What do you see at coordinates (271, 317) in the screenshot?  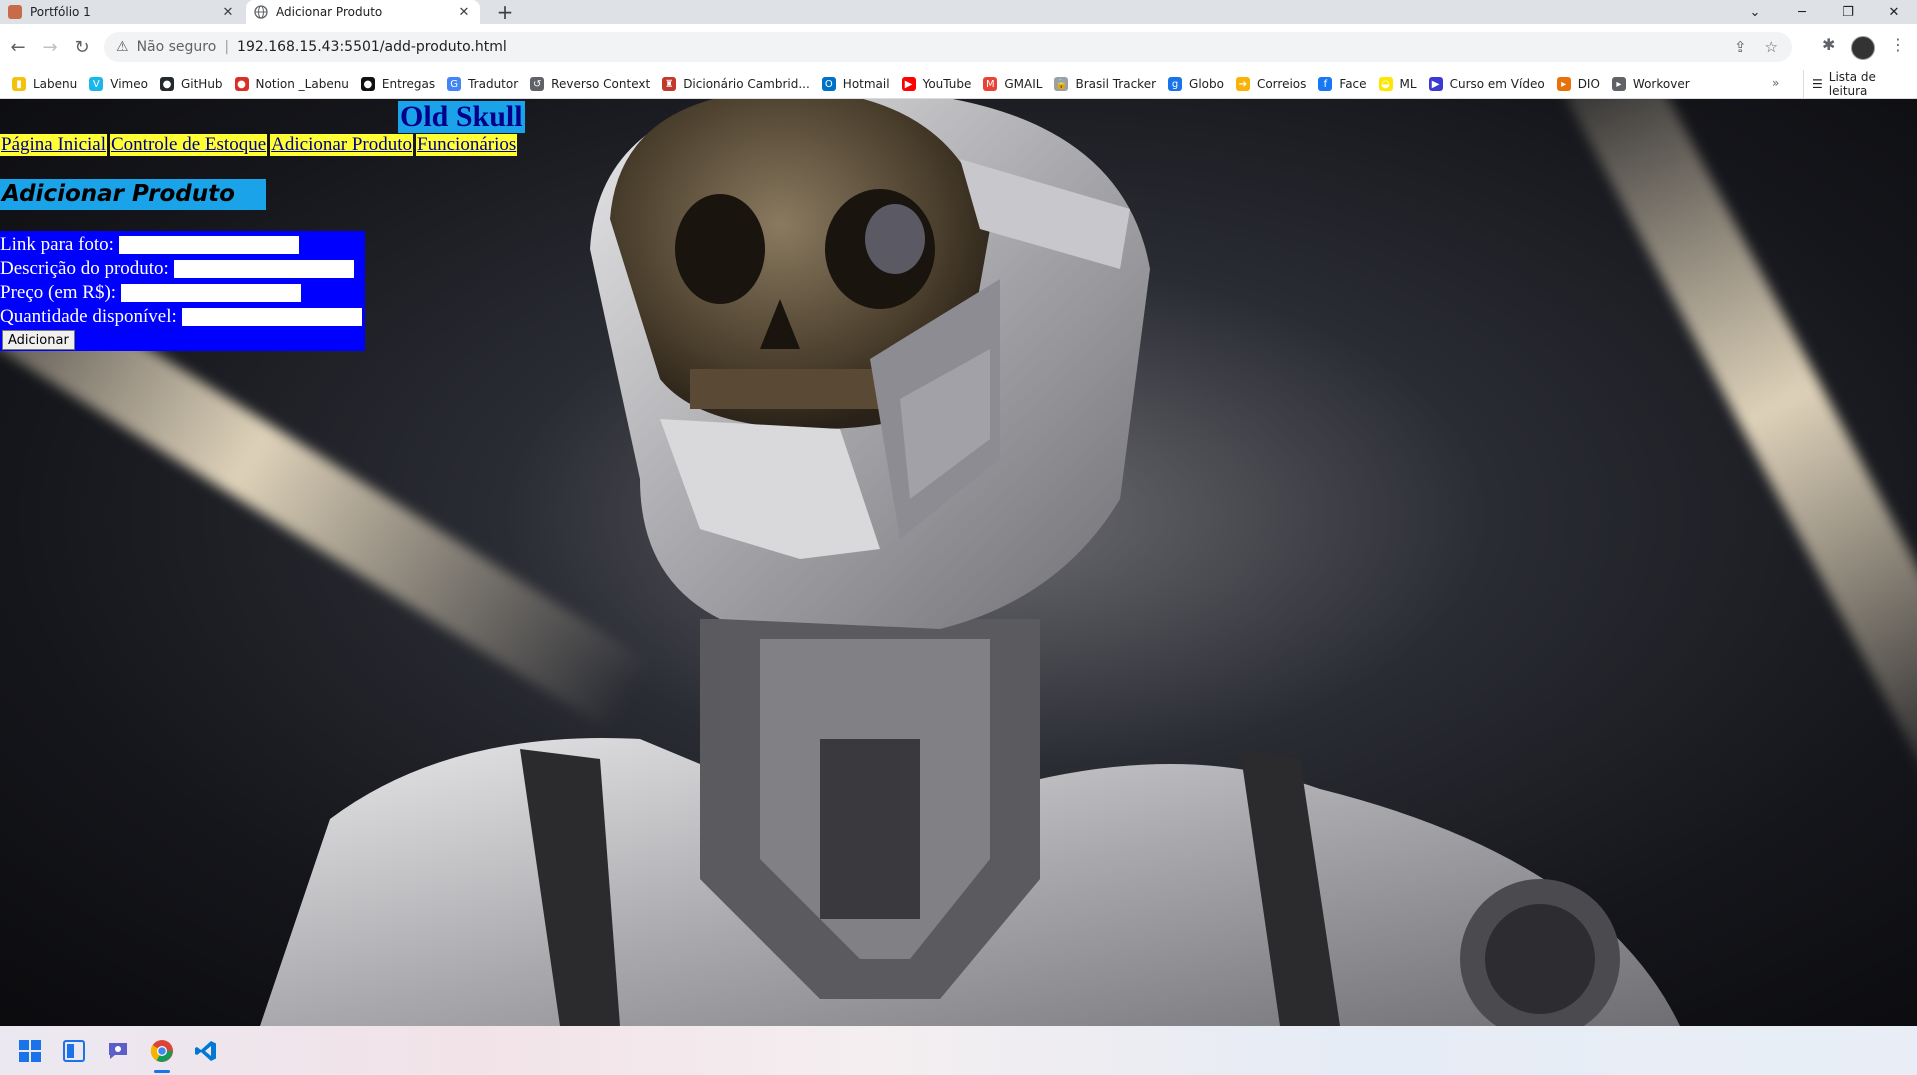 I see `quantity-input` at bounding box center [271, 317].